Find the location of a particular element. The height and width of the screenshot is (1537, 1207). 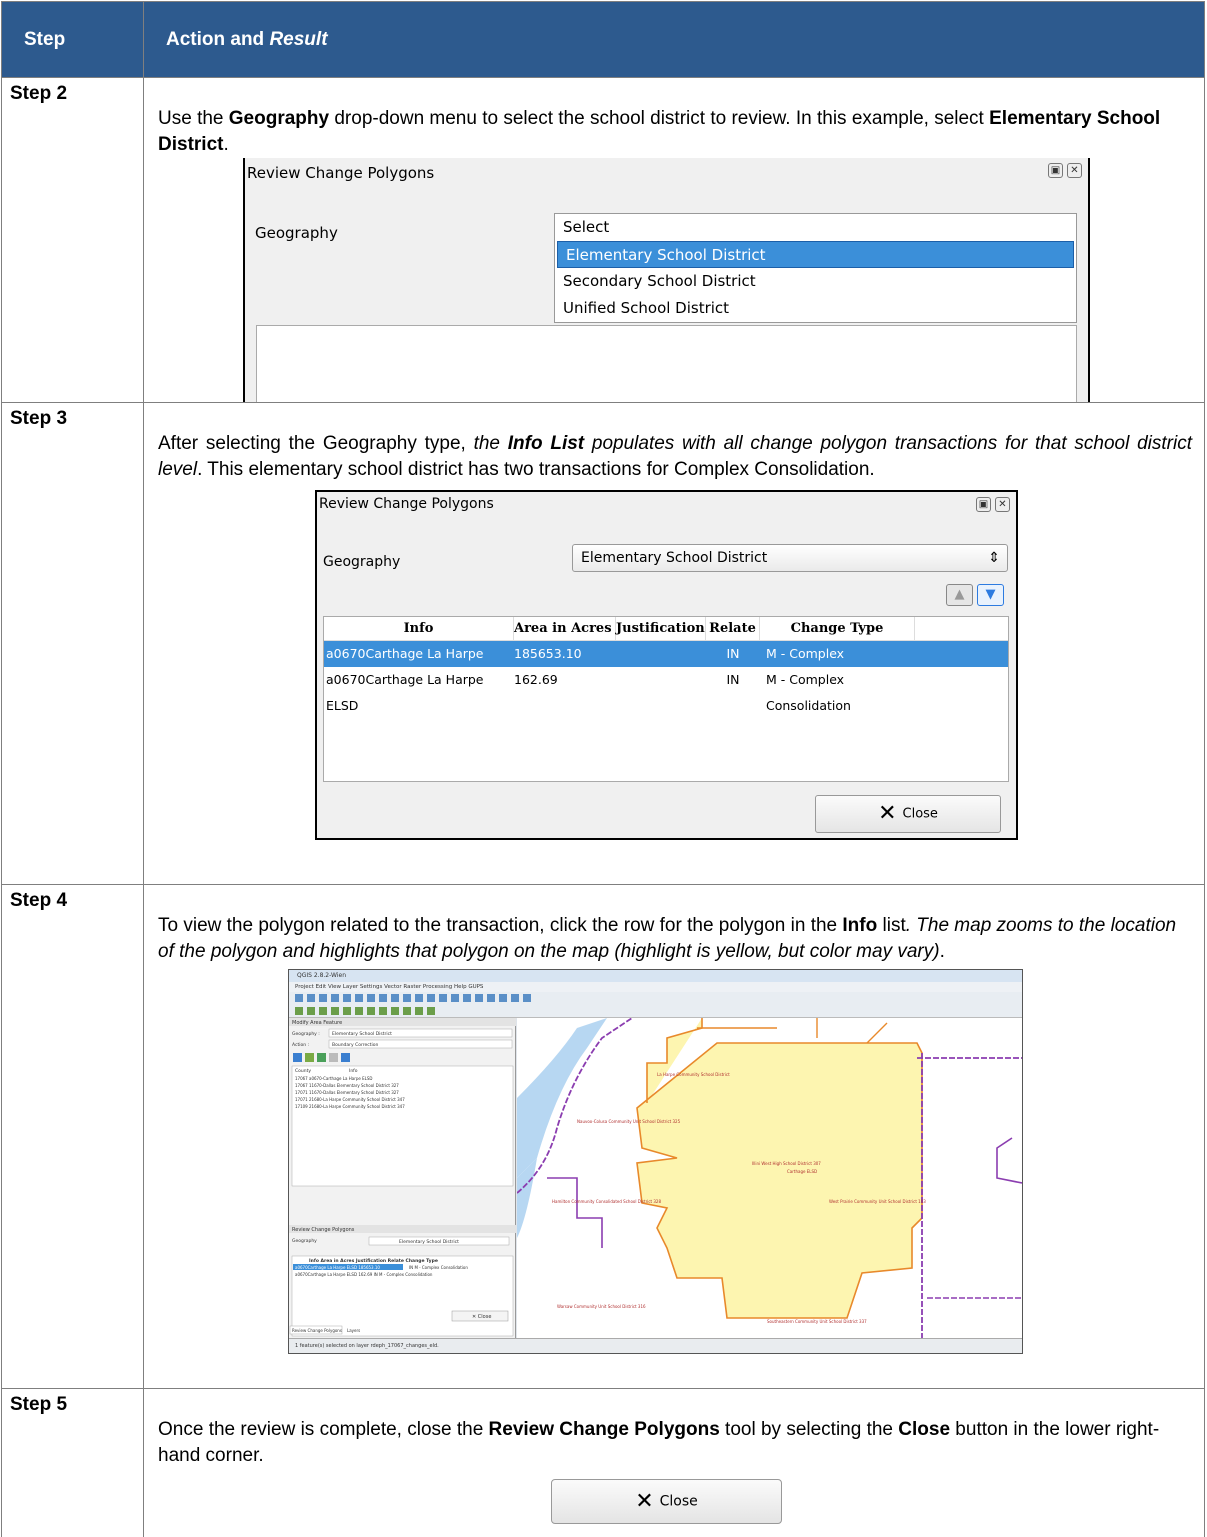

svg-text: Geography is located at coordinates (304, 1241).